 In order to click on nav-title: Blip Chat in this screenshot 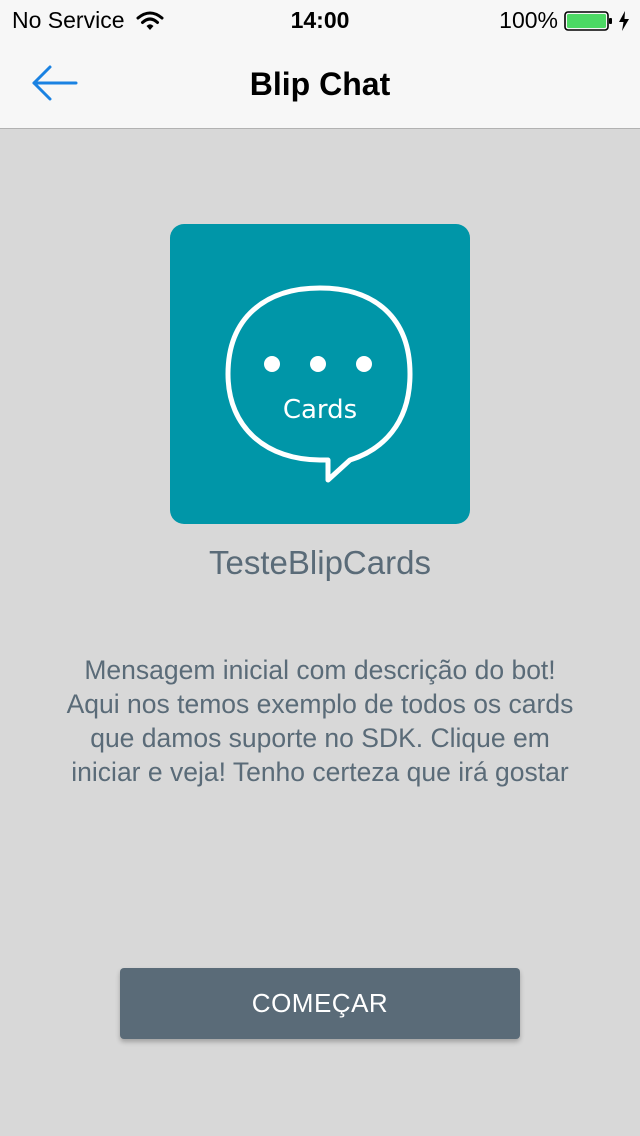, I will do `click(320, 84)`.